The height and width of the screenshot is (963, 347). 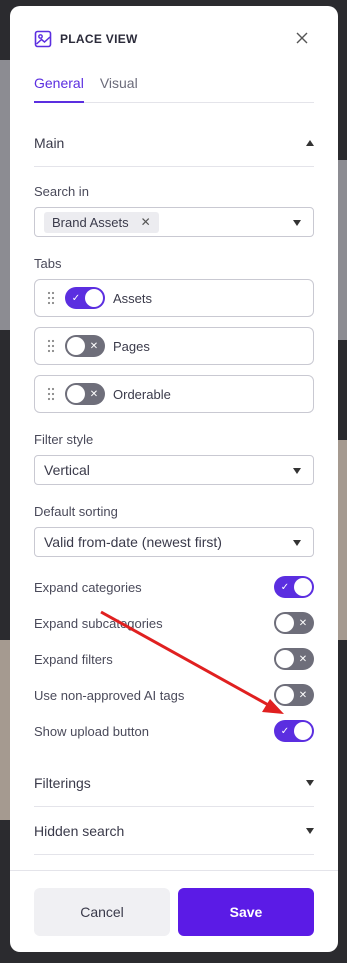 I want to click on default-sorting-label: Default sorting, so click(x=76, y=511).